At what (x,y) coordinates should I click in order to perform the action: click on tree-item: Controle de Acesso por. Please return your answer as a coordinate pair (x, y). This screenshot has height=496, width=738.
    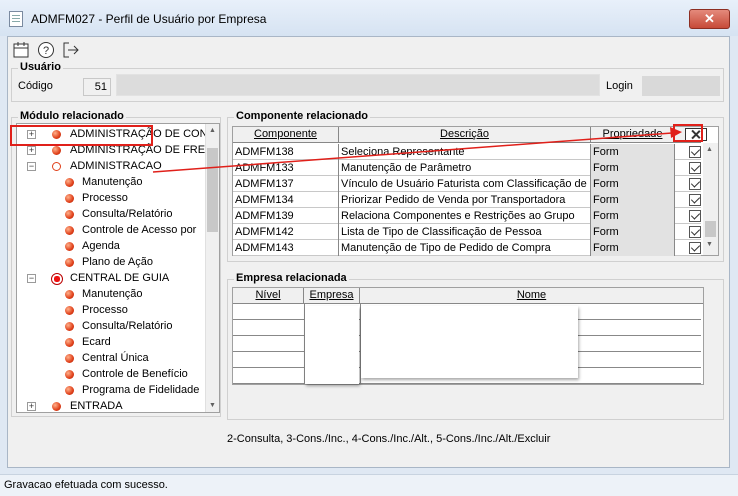
    Looking at the image, I should click on (113, 231).